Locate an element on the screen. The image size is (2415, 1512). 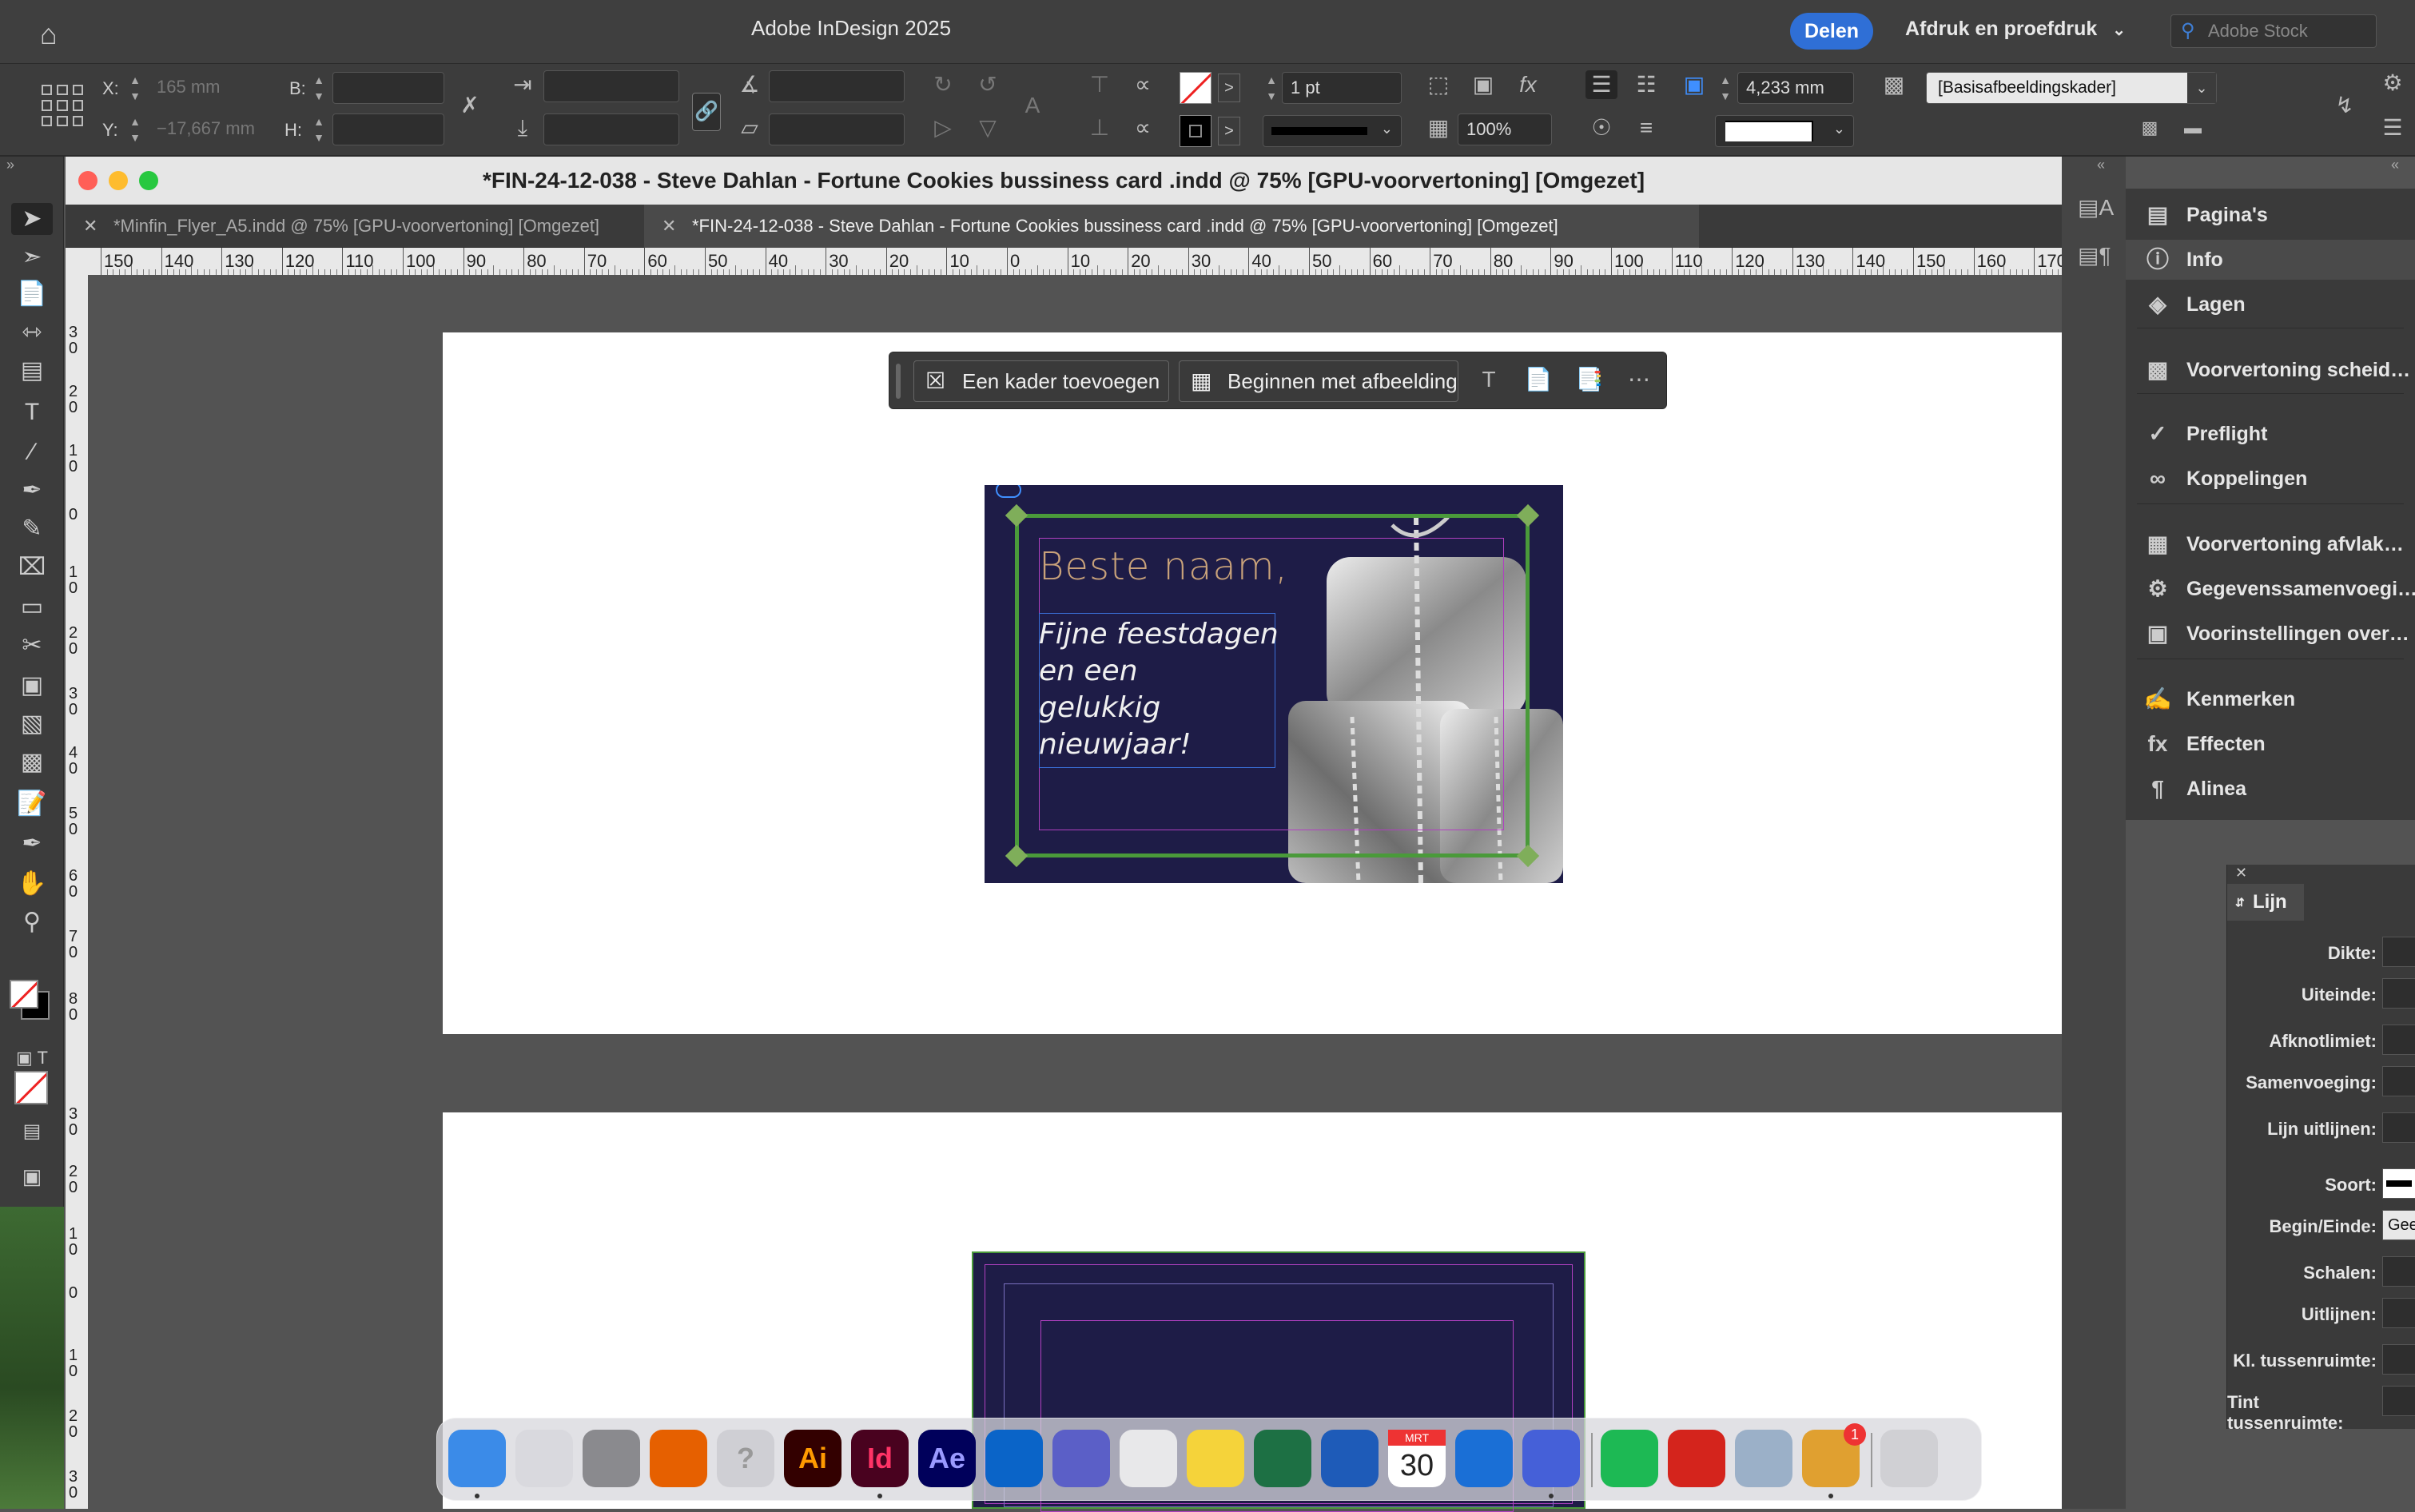
content-collector-icon: ▤ is located at coordinates (32, 371).